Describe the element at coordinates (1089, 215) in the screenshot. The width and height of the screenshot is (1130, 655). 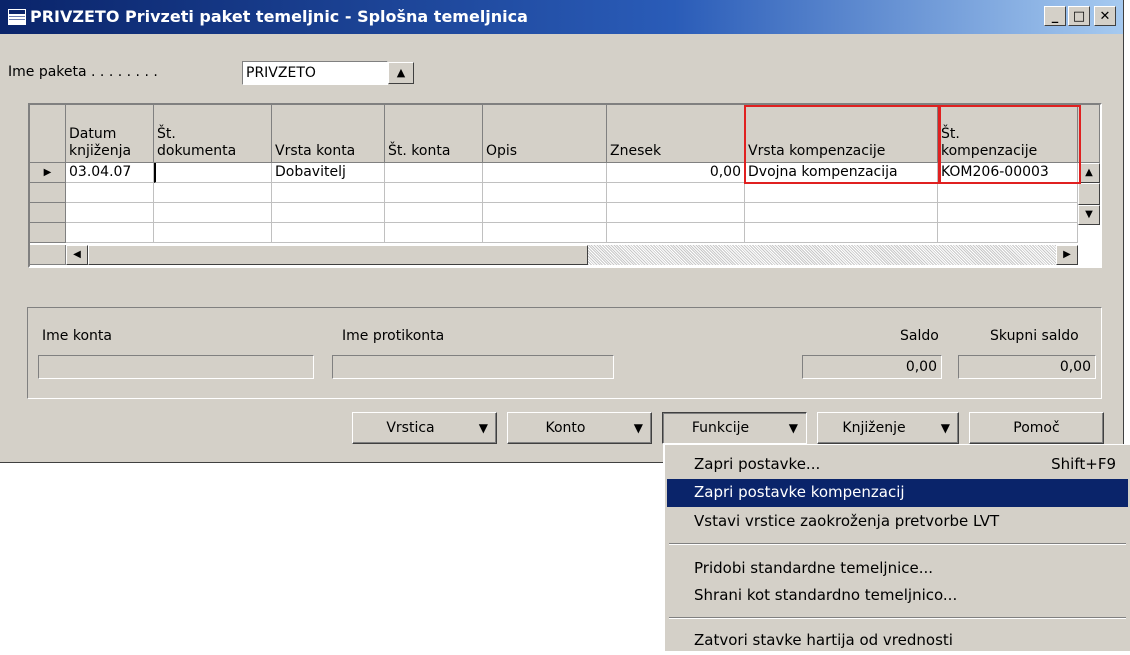
I see `scroll-down-icon: ▼` at that location.